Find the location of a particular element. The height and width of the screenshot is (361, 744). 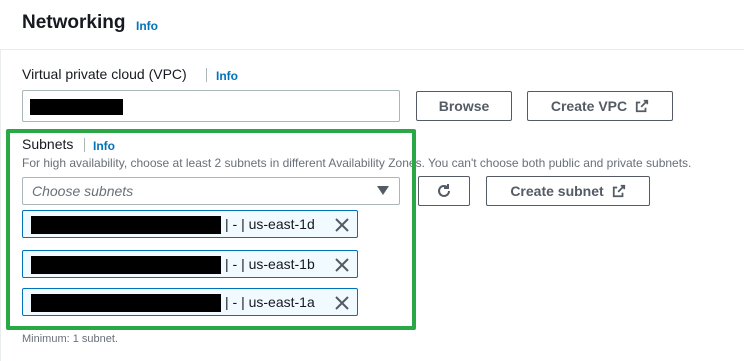

section-title: Networking is located at coordinates (74, 22).